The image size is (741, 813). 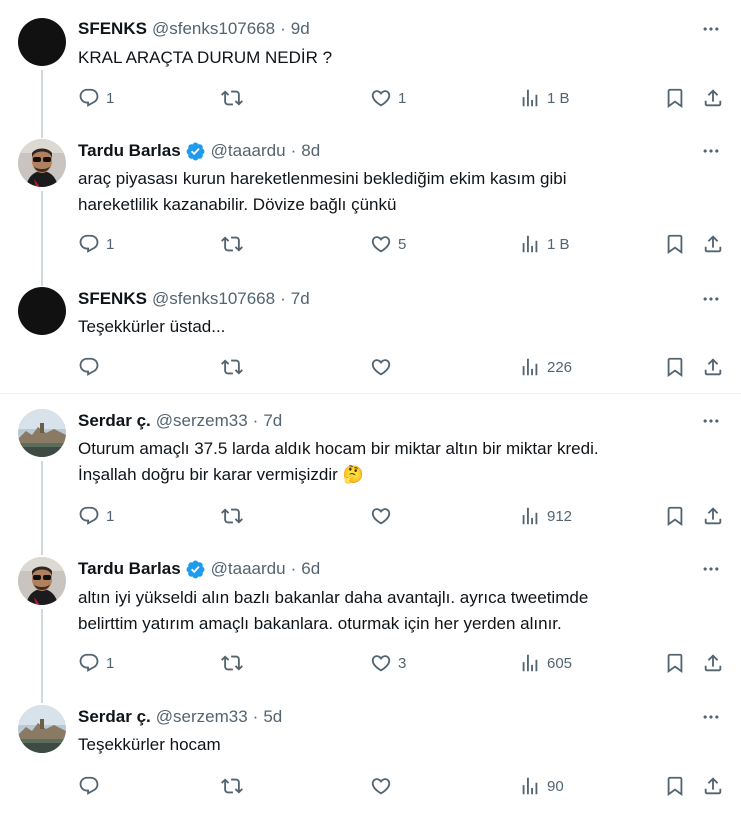 I want to click on like-button: 5, so click(x=388, y=244).